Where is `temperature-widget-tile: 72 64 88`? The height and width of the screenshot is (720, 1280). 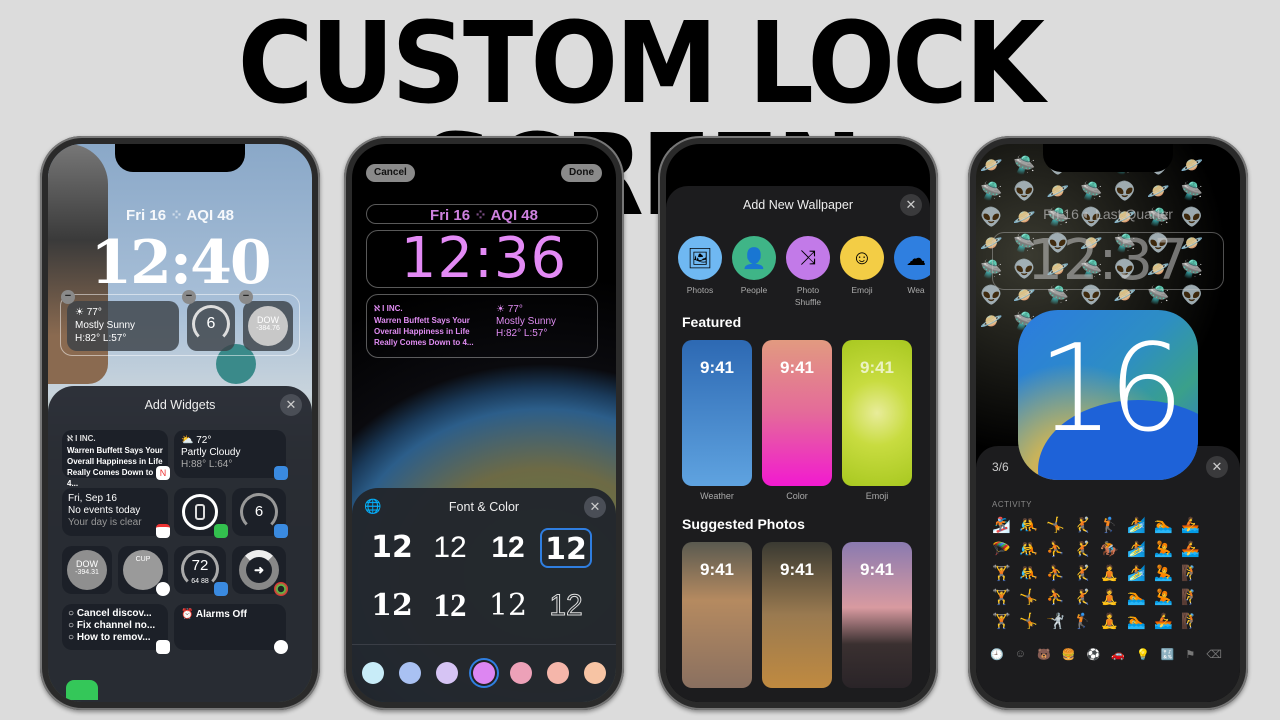
temperature-widget-tile: 72 64 88 is located at coordinates (201, 571).